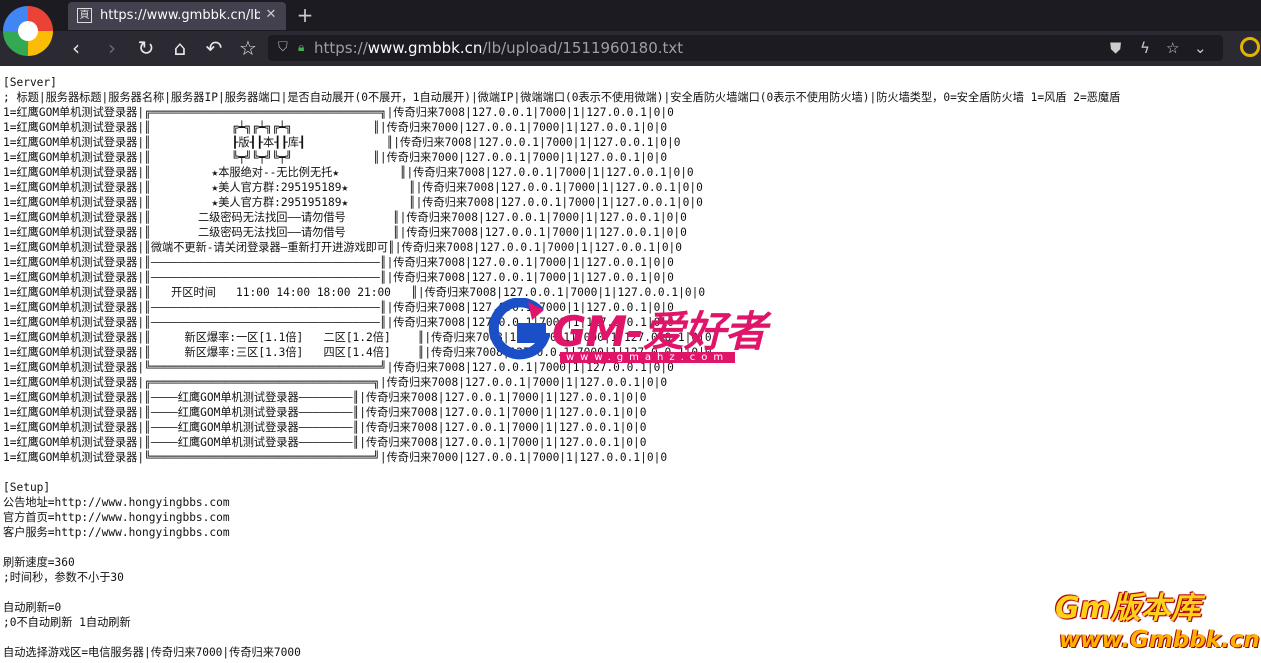 The image size is (1261, 663). What do you see at coordinates (1250, 47) in the screenshot?
I see `profile-icon` at bounding box center [1250, 47].